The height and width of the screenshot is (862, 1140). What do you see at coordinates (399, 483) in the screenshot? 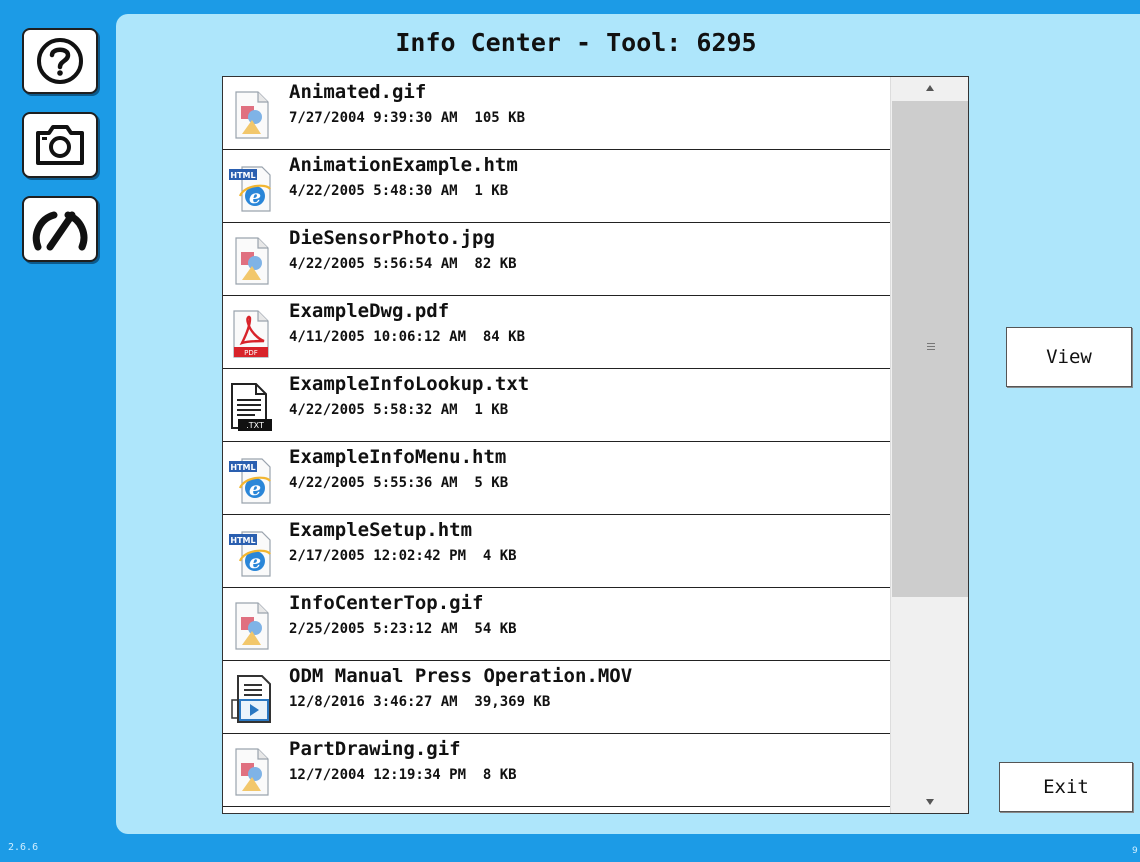
I see `file-meta: 4/22/2005 5:55:36 AM 5 KB` at bounding box center [399, 483].